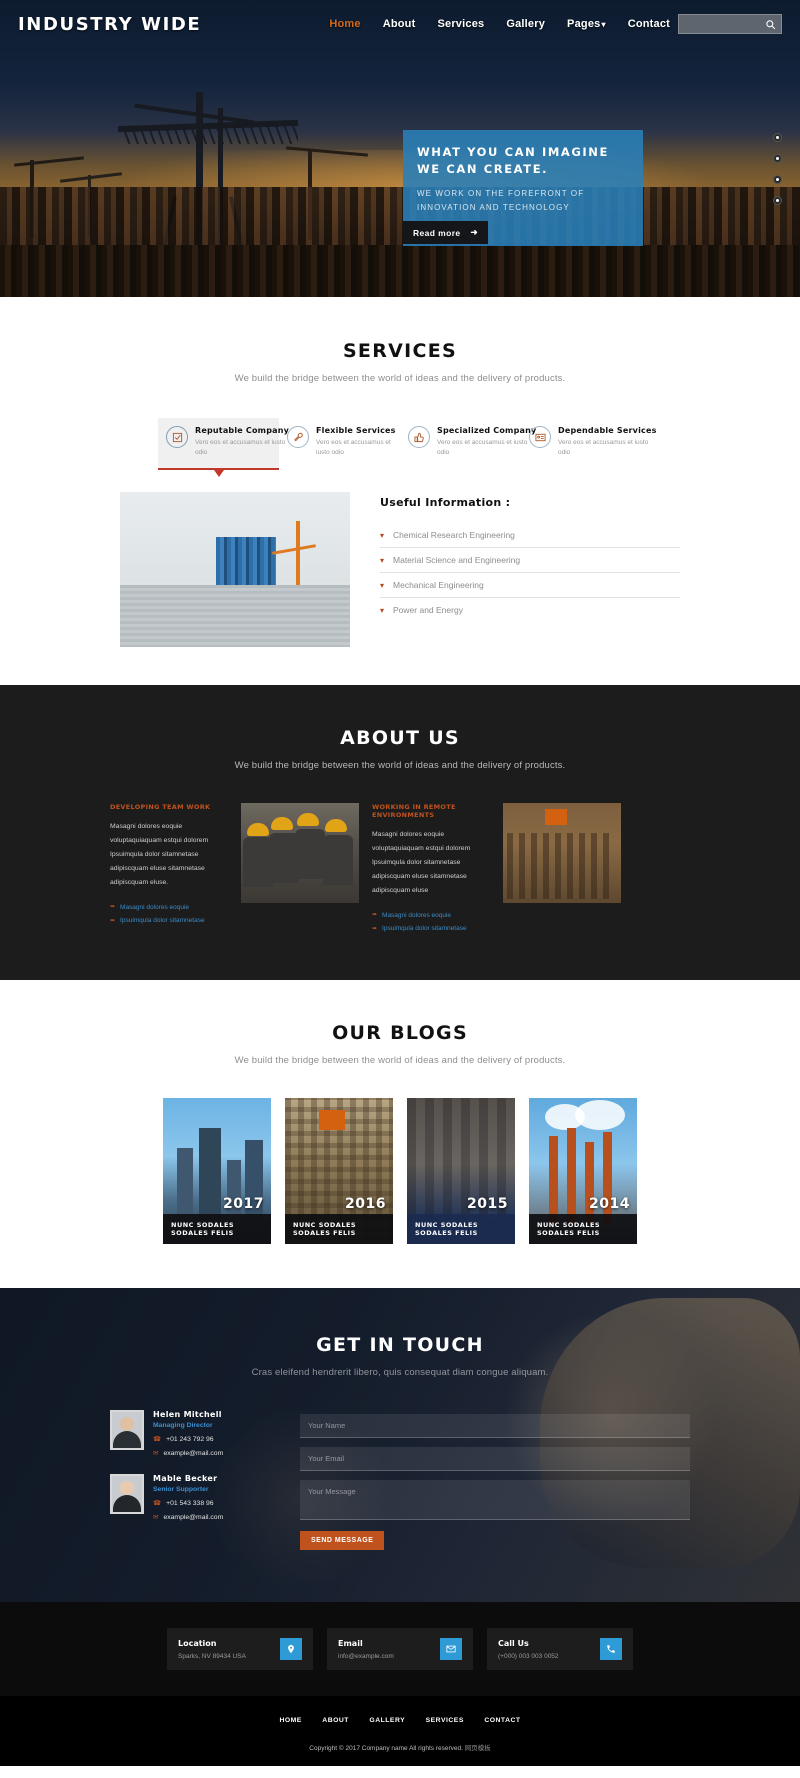  What do you see at coordinates (342, 1541) in the screenshot?
I see `send-message-button: SEND MESSAGE` at bounding box center [342, 1541].